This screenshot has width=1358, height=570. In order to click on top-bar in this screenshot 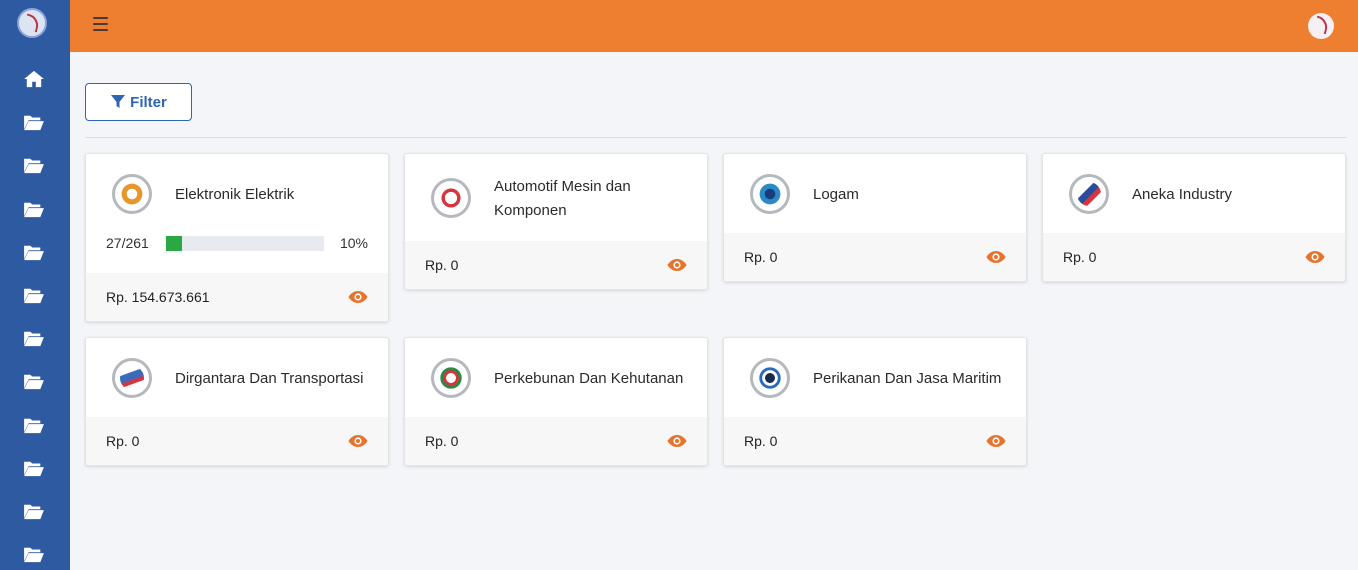, I will do `click(714, 26)`.